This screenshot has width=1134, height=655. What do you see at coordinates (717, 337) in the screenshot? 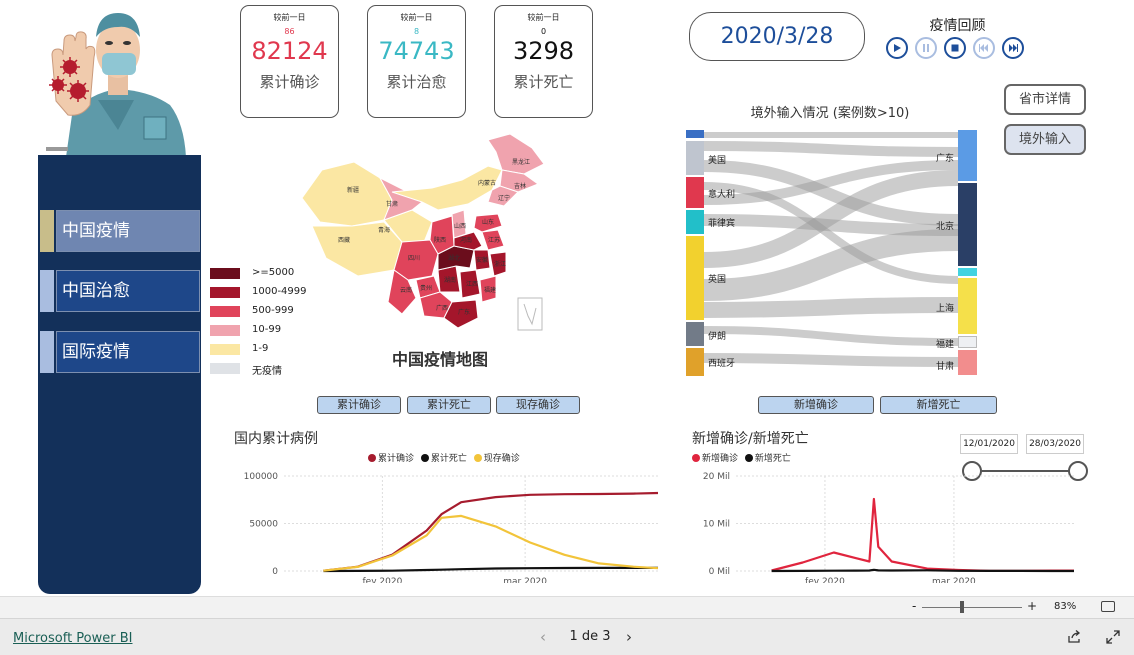
I see `sankey-source-label: 伊朗` at bounding box center [717, 337].